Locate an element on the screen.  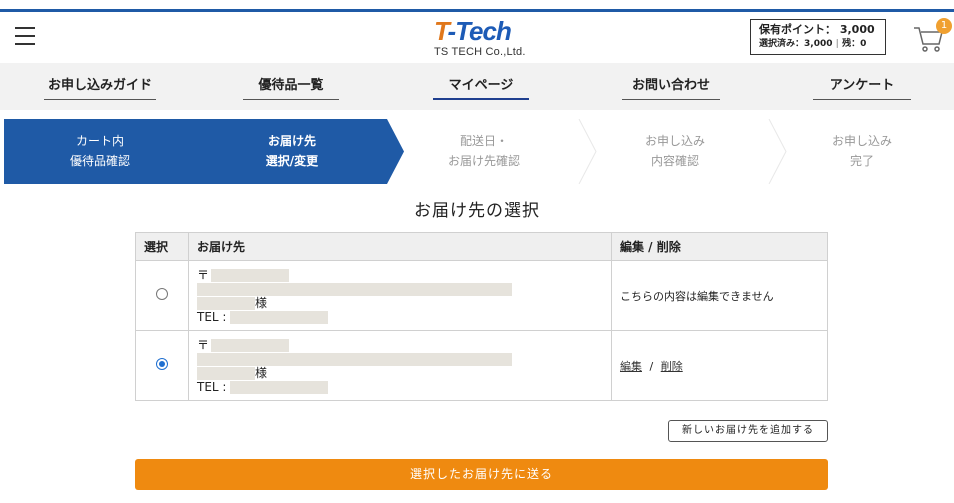
nav-item-survey: アンケート is located at coordinates (862, 86).